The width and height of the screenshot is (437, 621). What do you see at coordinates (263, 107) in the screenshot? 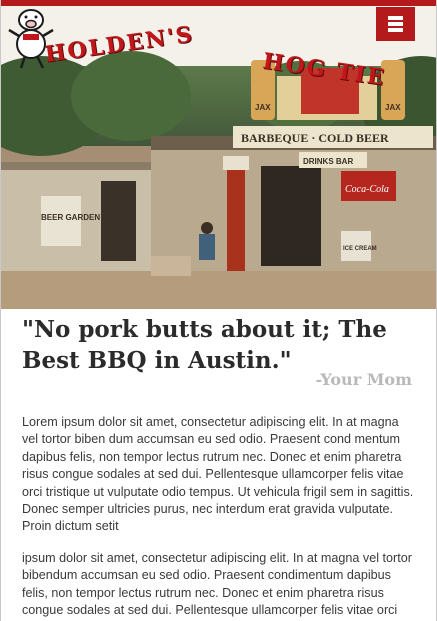
I see `jax-sign-left: JAX` at bounding box center [263, 107].